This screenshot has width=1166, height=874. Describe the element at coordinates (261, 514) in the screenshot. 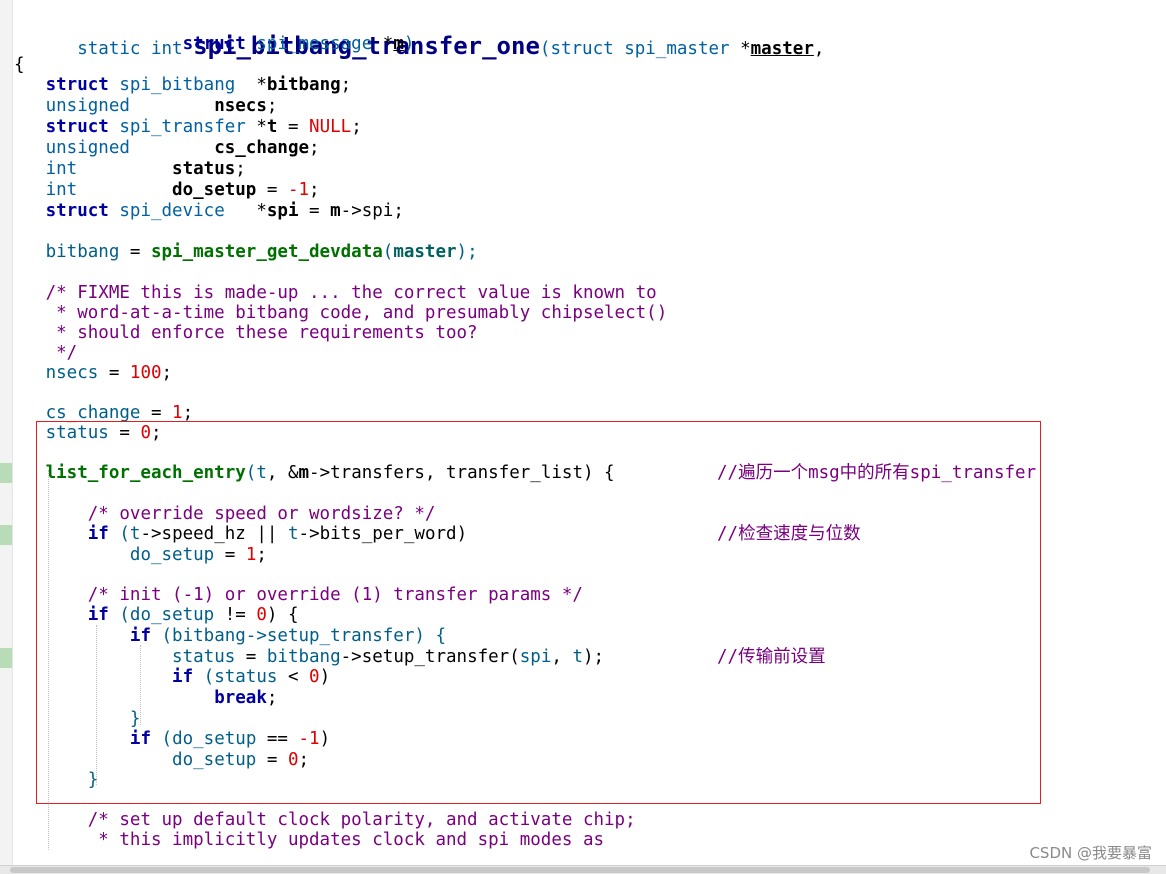

I see `comment-line: /* override speed or wordsize? */` at that location.